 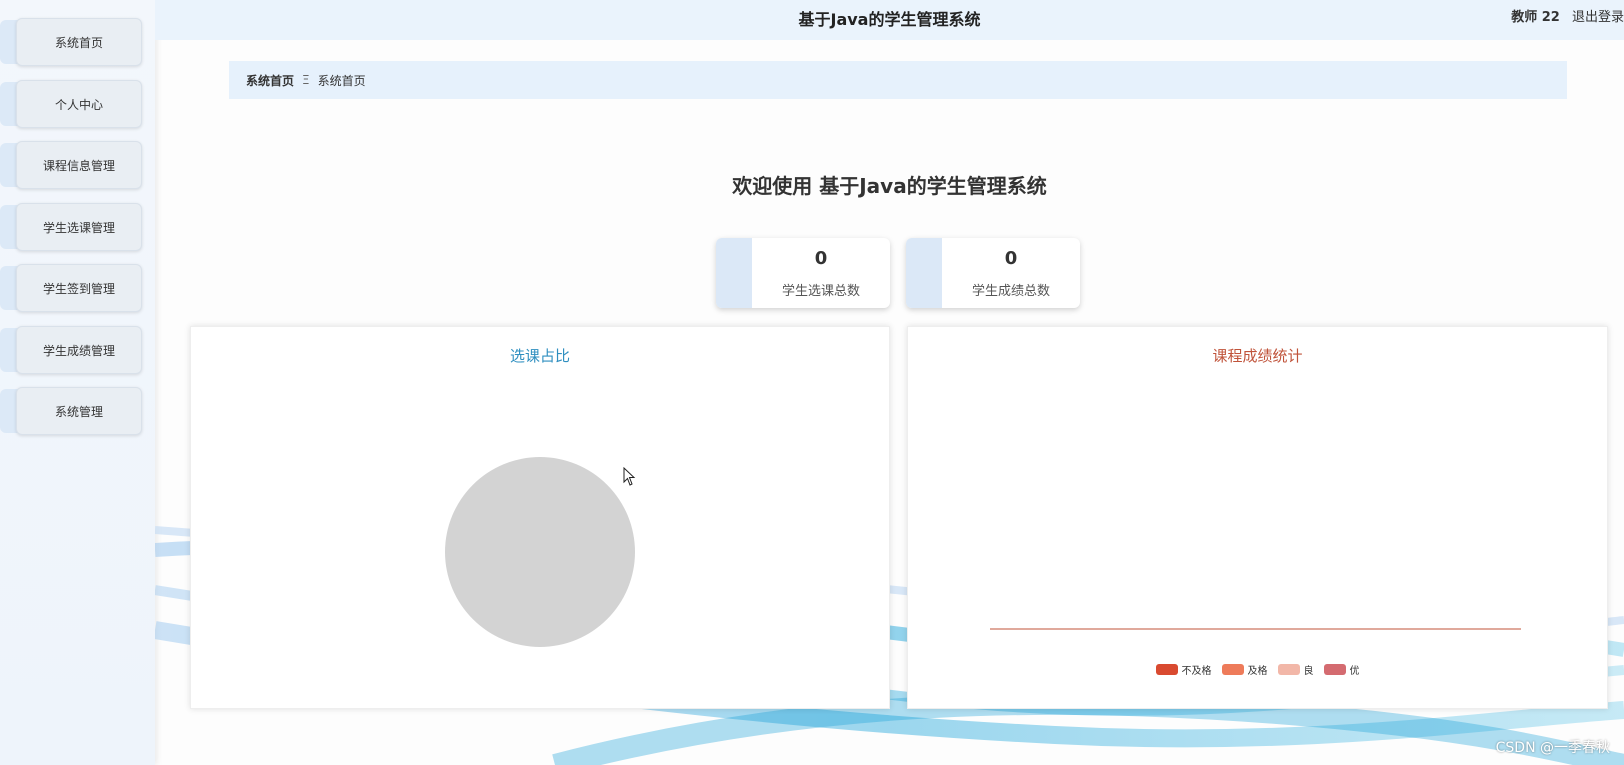 What do you see at coordinates (820, 291) in the screenshot?
I see `stat-label: 学生选课总数` at bounding box center [820, 291].